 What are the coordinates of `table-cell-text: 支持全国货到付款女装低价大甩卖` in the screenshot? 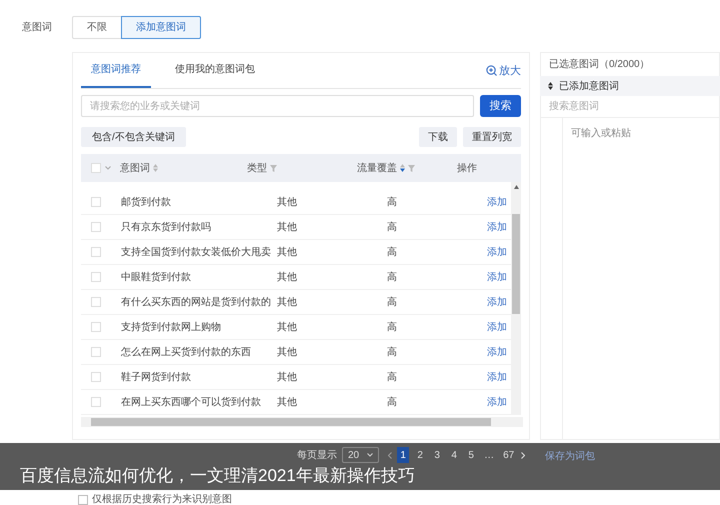 It's located at (196, 253).